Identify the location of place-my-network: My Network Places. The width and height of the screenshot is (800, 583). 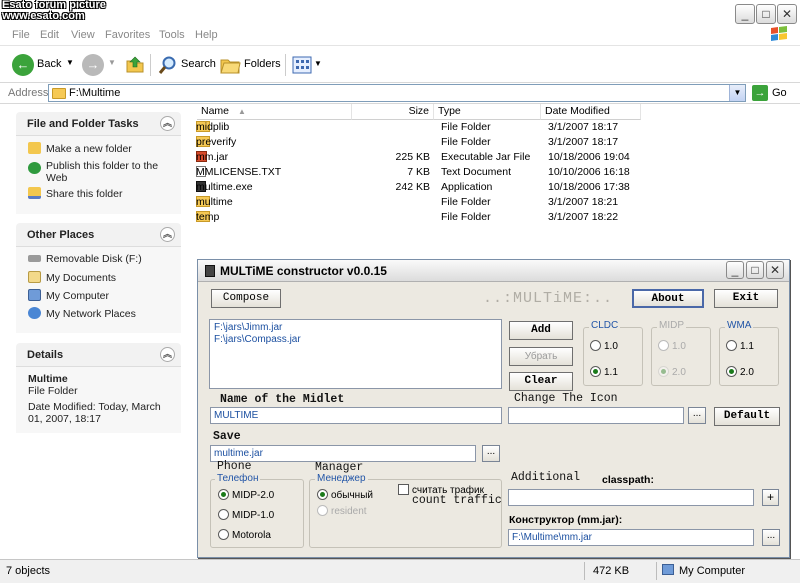
(82, 313).